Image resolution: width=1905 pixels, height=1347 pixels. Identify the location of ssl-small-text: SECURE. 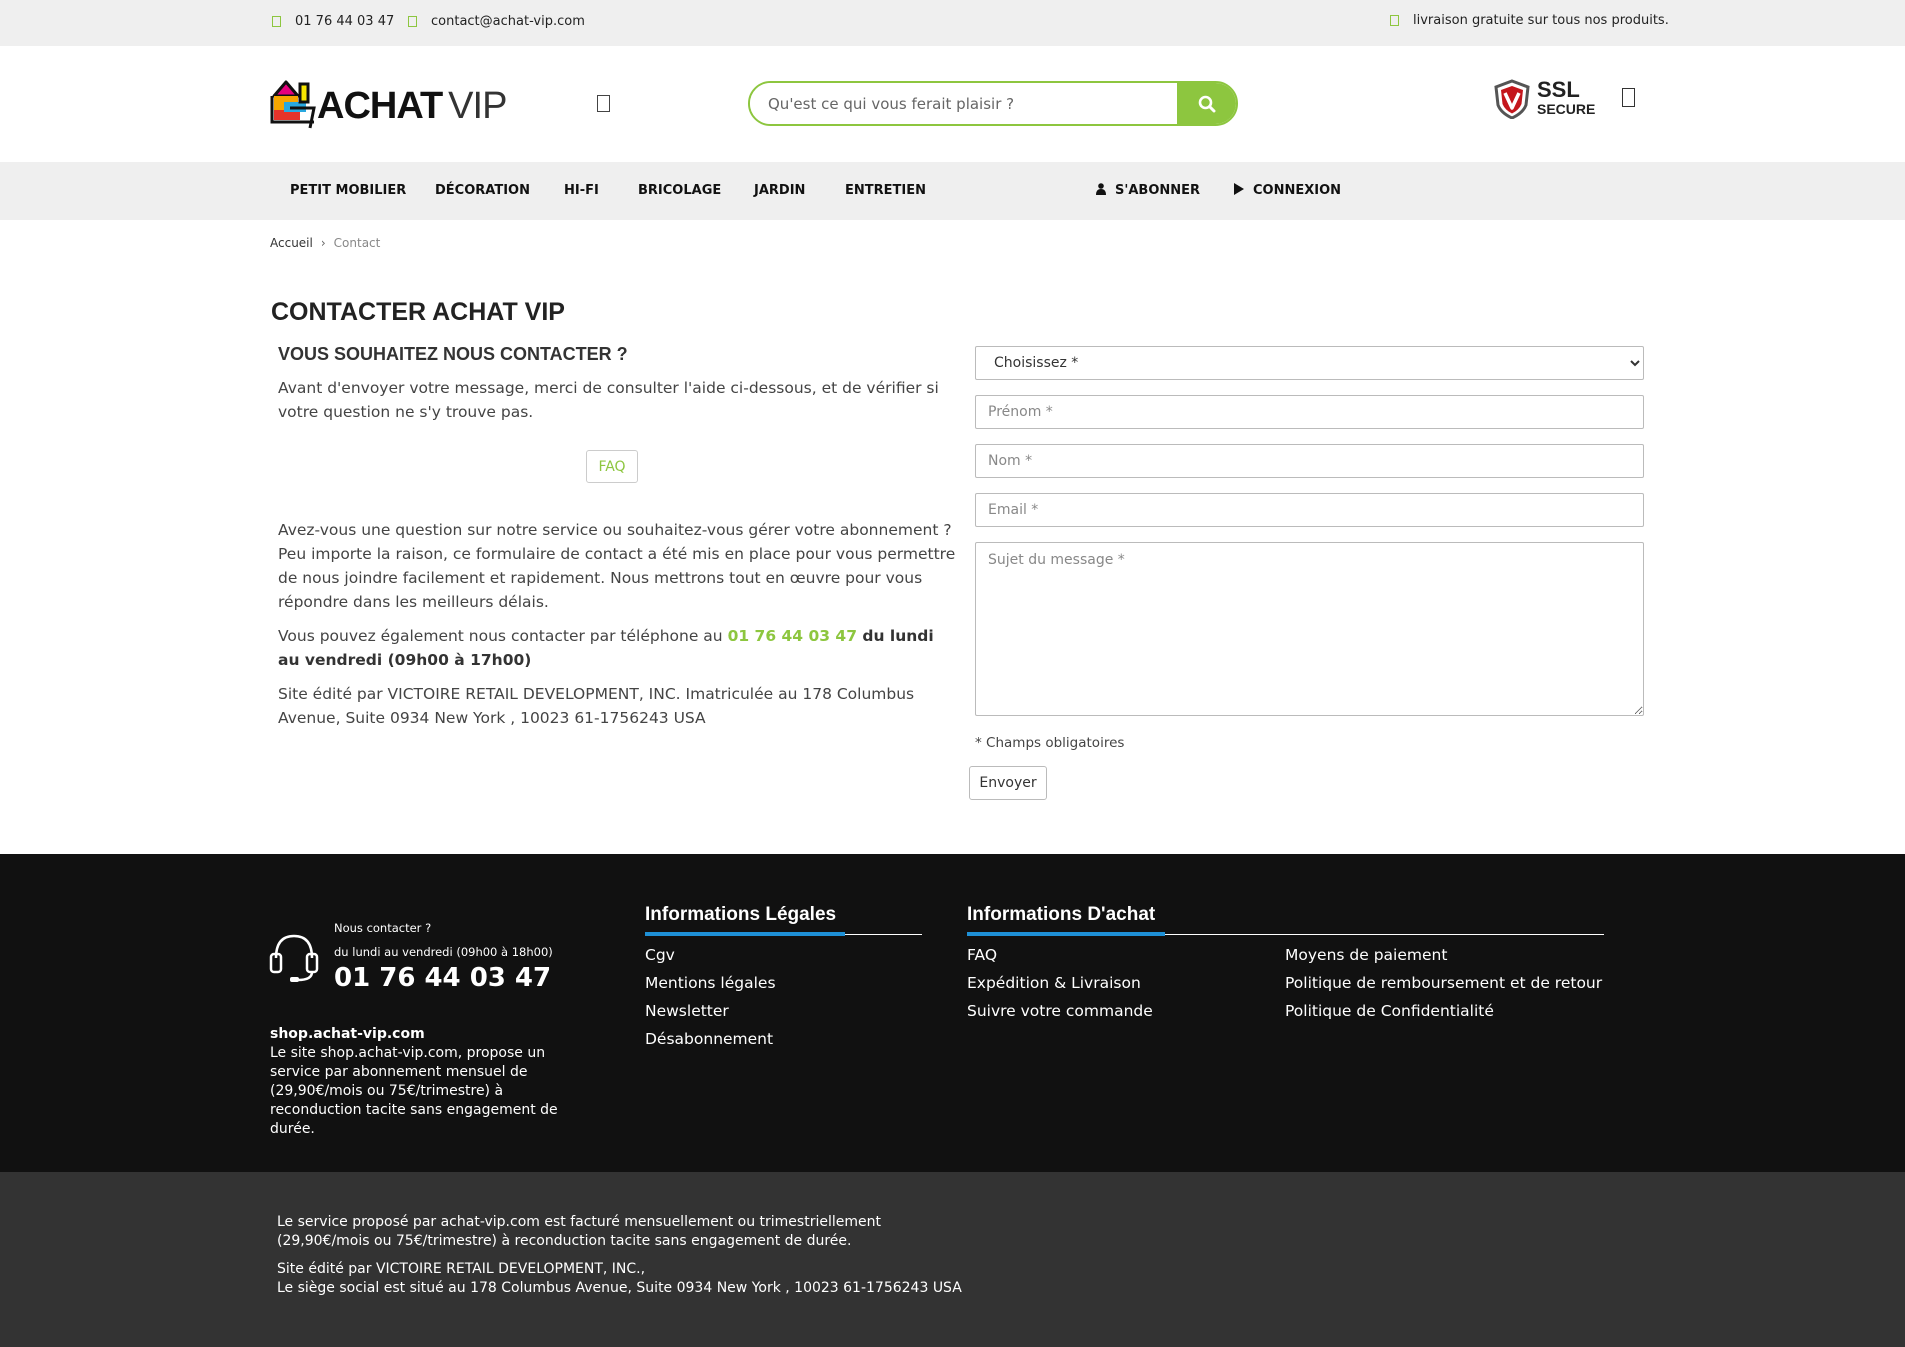
(1566, 109).